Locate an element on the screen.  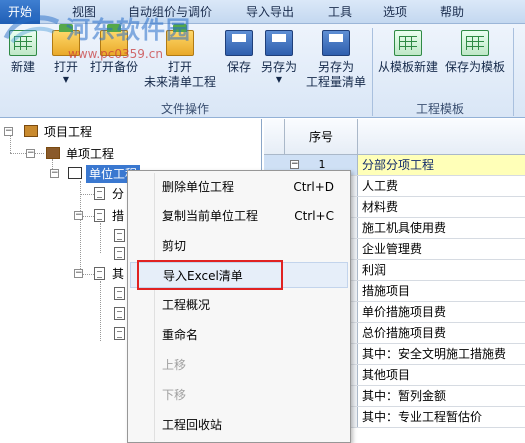
menu-item-overview: 工程概况 is located at coordinates (239, 305).